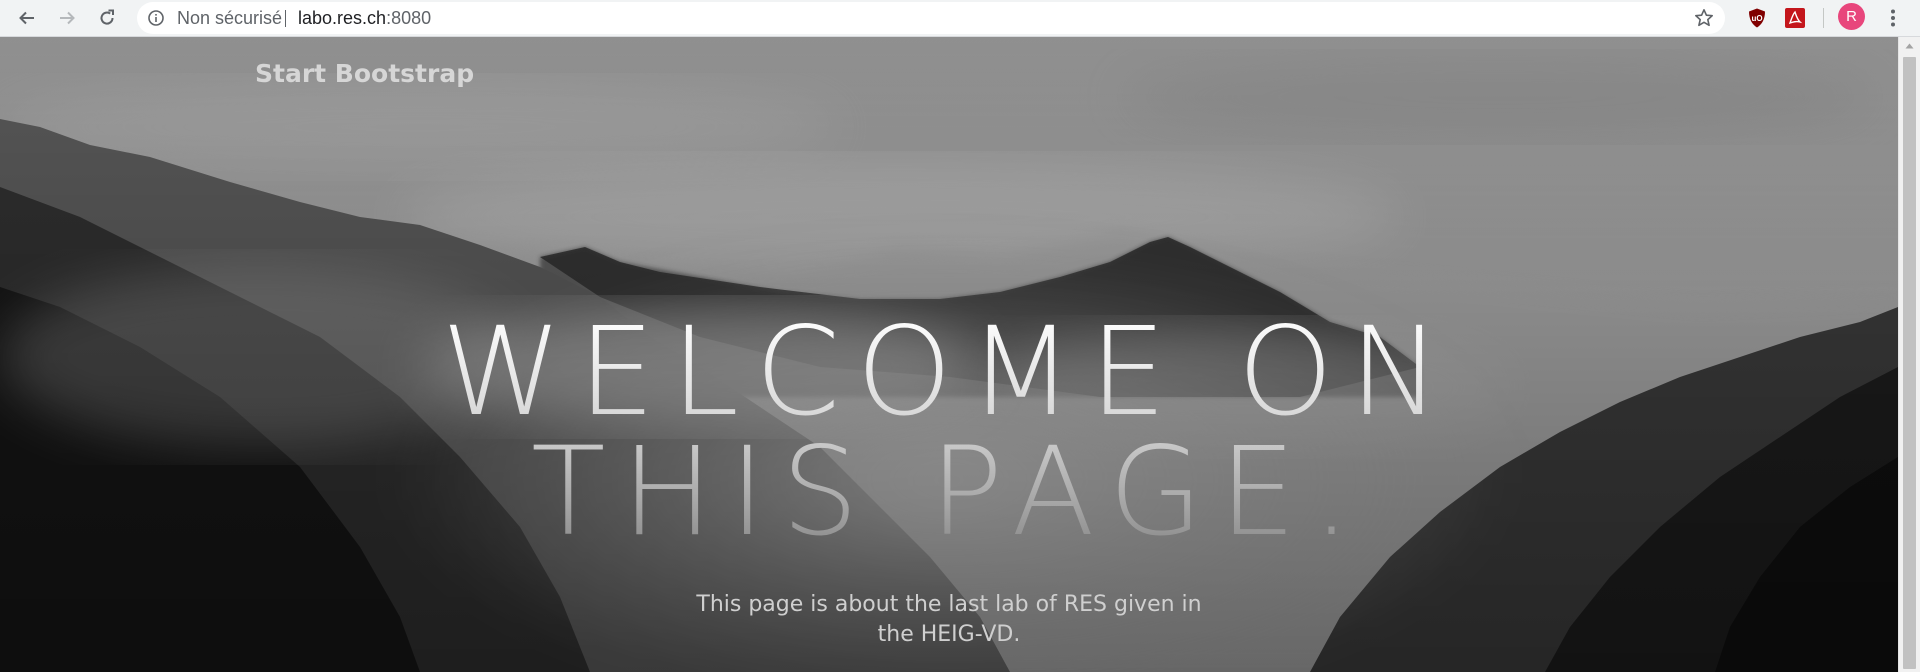 This screenshot has width=1920, height=672. What do you see at coordinates (285, 18) in the screenshot?
I see `omnibox-separator` at bounding box center [285, 18].